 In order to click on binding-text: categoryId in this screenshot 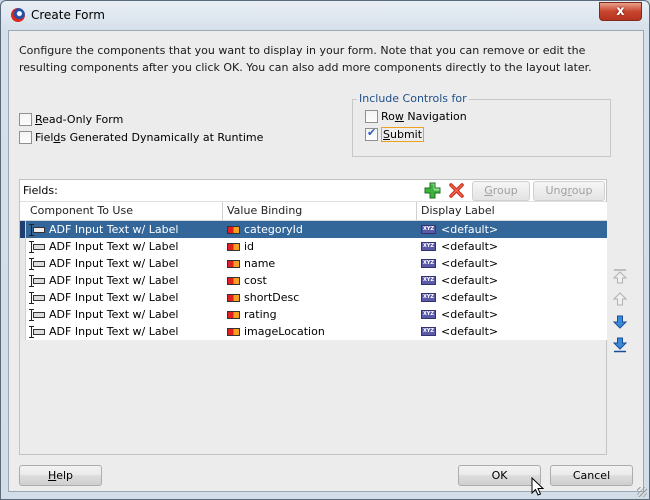, I will do `click(273, 229)`.